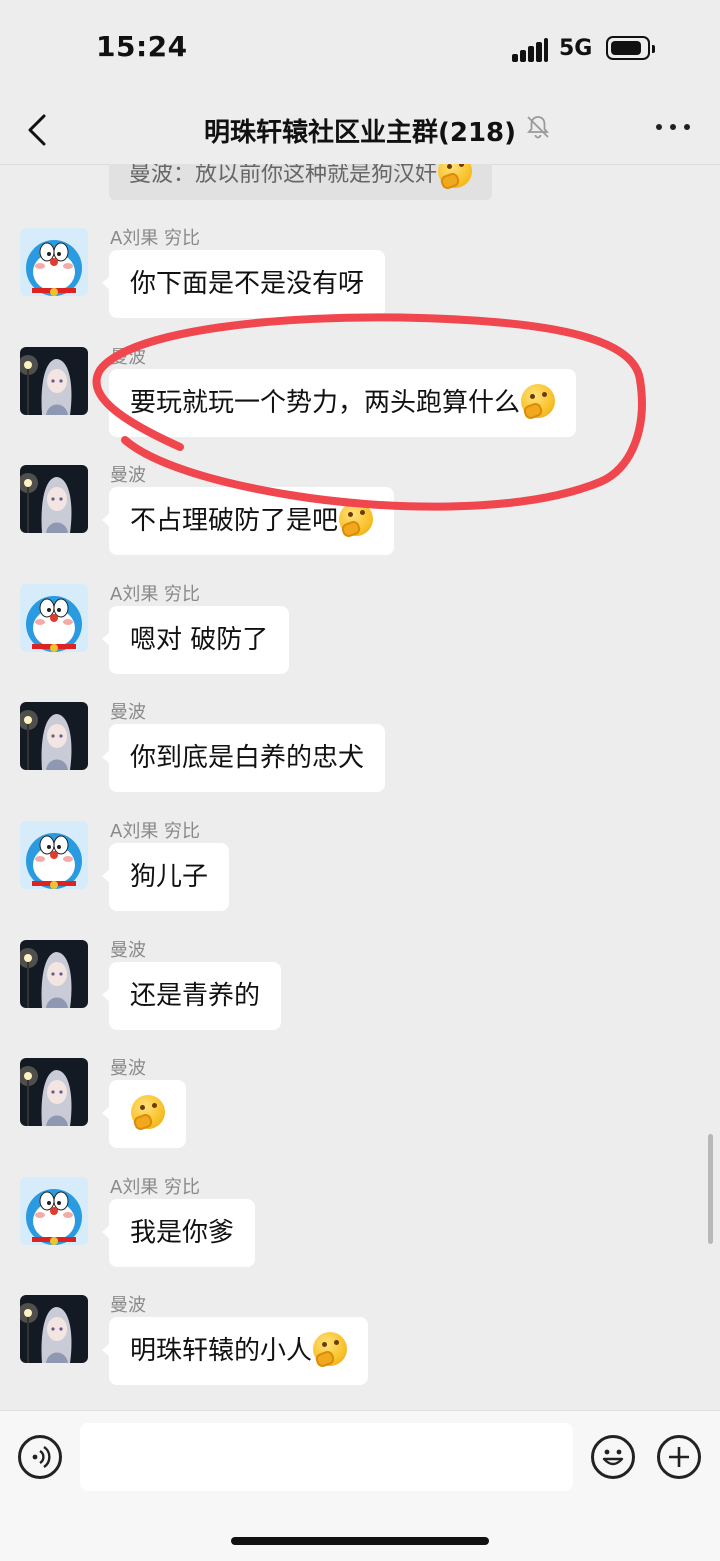 This screenshot has width=720, height=1561. What do you see at coordinates (221, 1351) in the screenshot?
I see `message-text: 明珠轩辕的小人` at bounding box center [221, 1351].